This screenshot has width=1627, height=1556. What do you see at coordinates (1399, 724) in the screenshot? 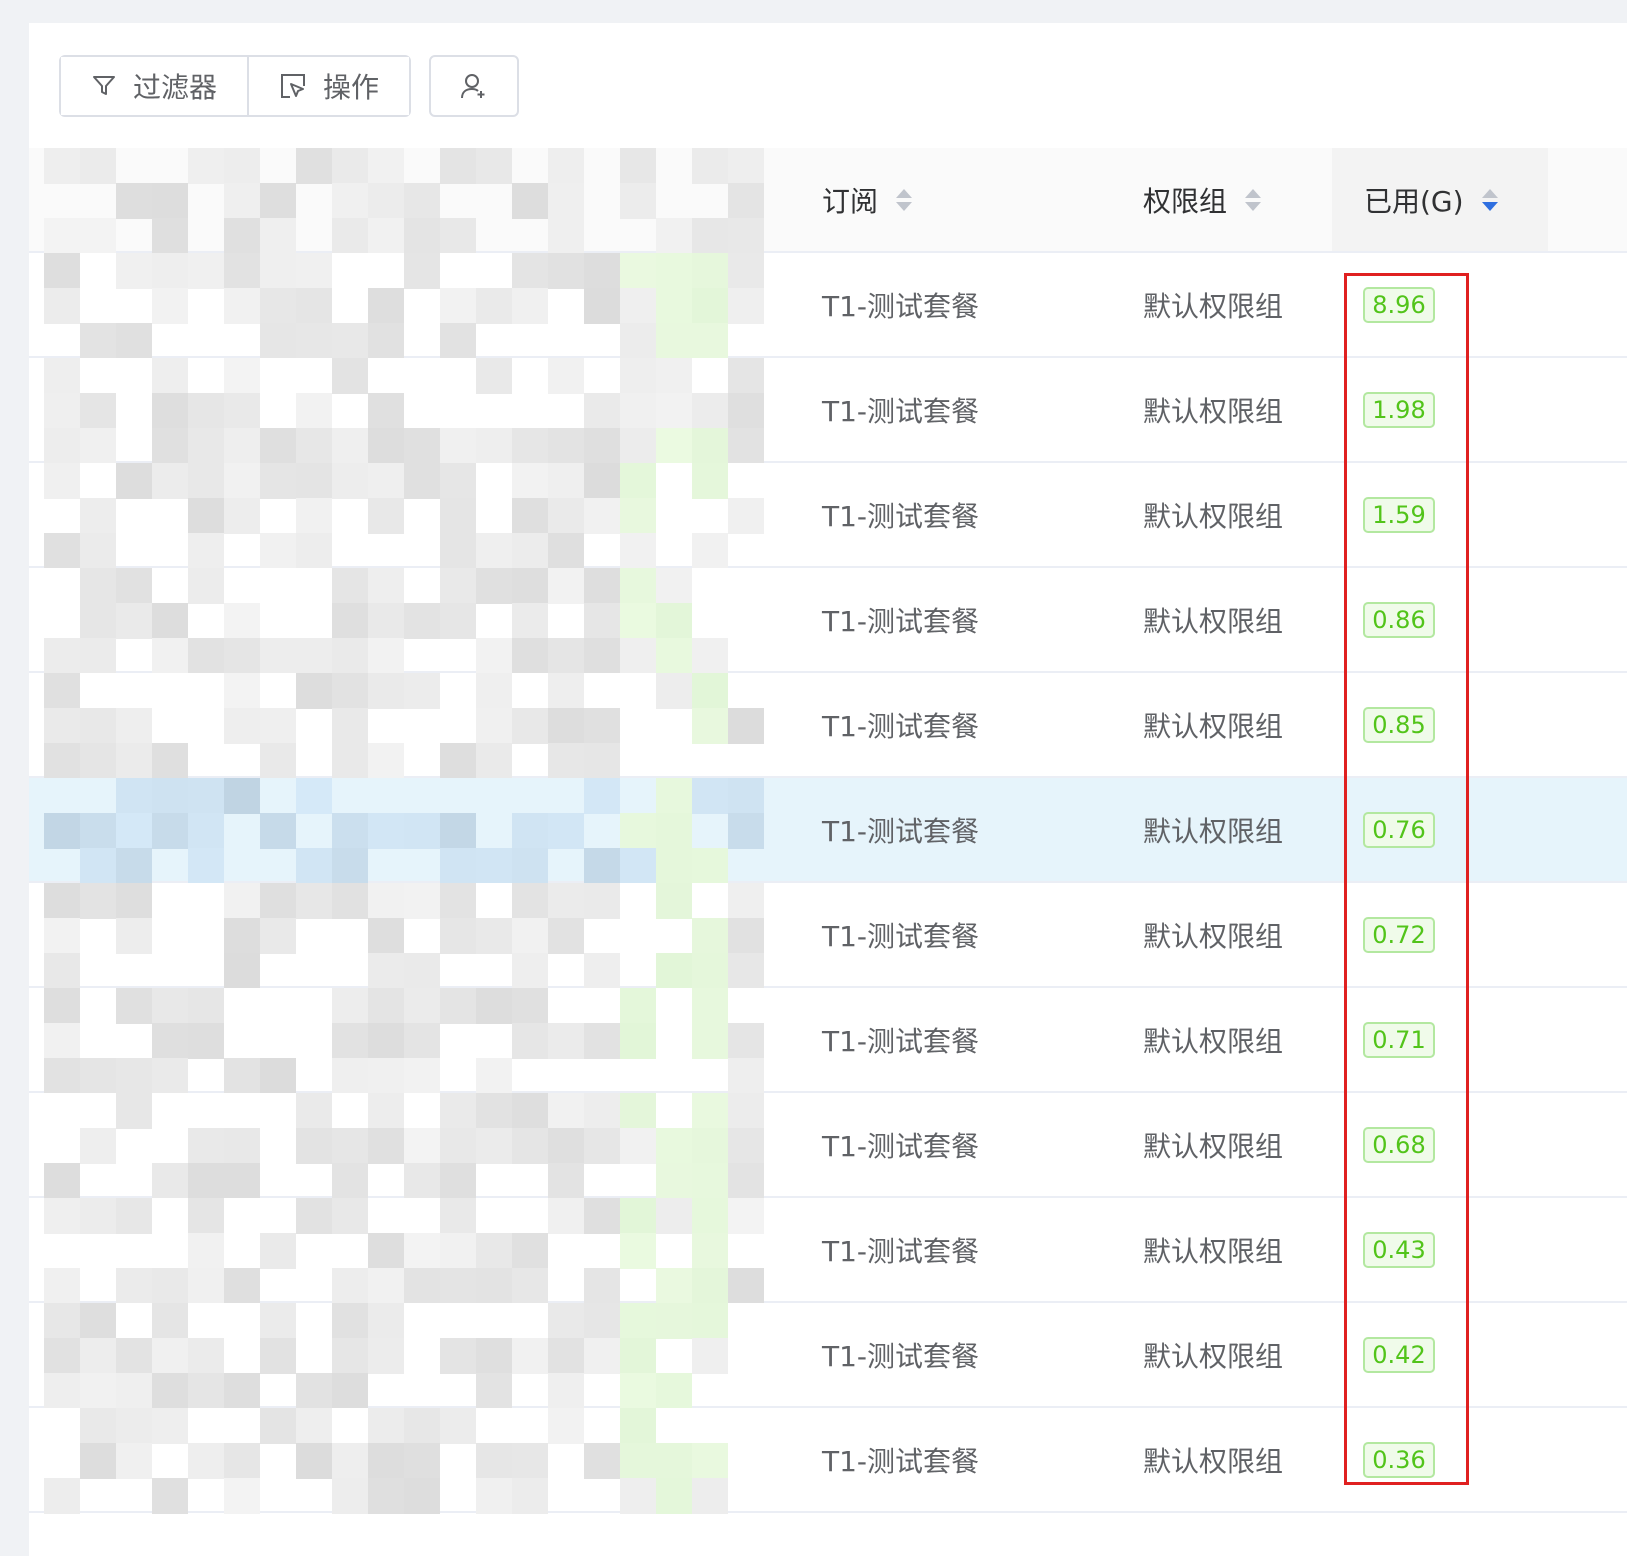
I see `cell-used: 0.85` at bounding box center [1399, 724].